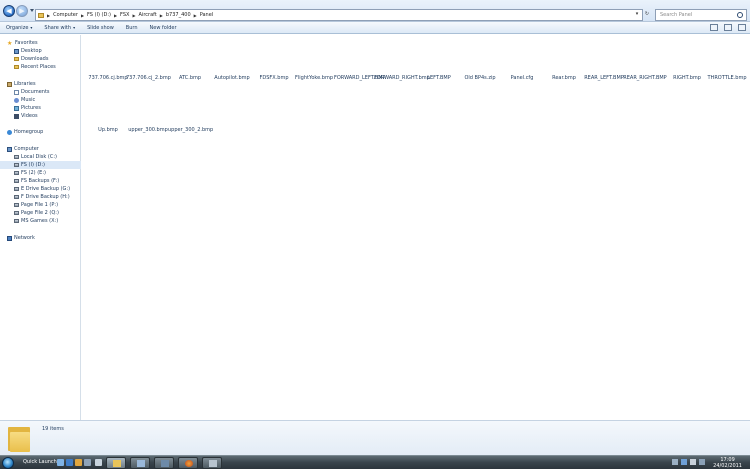  I want to click on share-with-button: Share with, so click(59, 28).